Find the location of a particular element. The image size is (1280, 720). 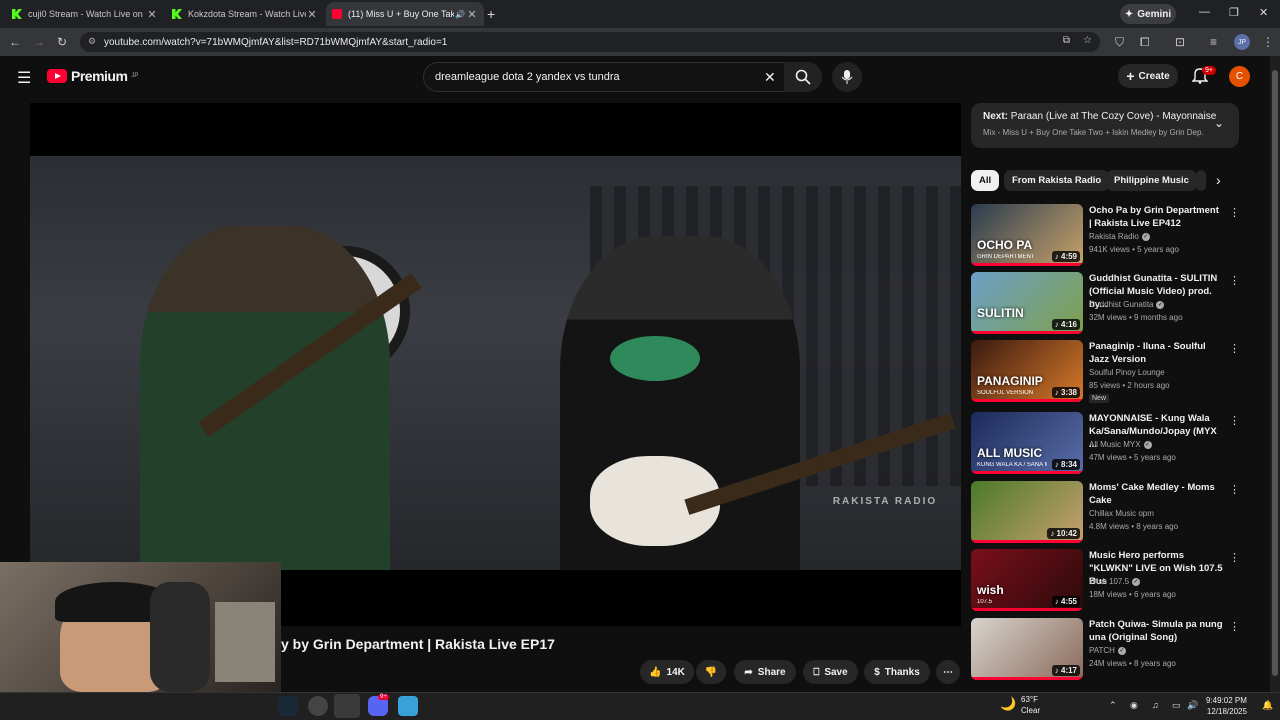

account-avatar: C is located at coordinates (1239, 76).